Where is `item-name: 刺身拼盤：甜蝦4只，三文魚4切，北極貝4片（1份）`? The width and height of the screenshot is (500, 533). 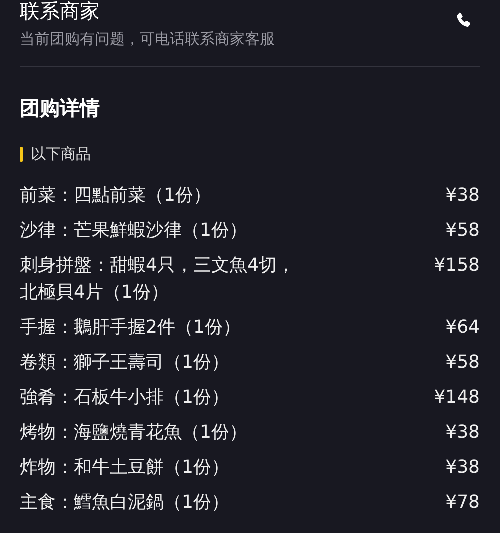
item-name: 刺身拼盤：甜蝦4只，三文魚4切，北極貝4片（1份） is located at coordinates (158, 279).